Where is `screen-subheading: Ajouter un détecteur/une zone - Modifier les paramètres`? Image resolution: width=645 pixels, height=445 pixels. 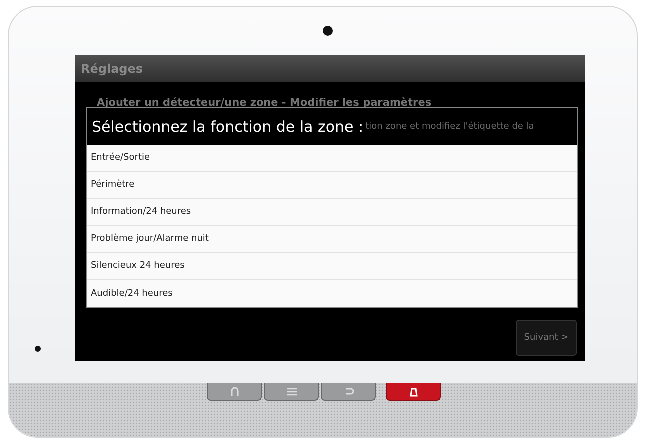
screen-subheading: Ajouter un détecteur/une zone - Modifier les paramètres is located at coordinates (264, 103).